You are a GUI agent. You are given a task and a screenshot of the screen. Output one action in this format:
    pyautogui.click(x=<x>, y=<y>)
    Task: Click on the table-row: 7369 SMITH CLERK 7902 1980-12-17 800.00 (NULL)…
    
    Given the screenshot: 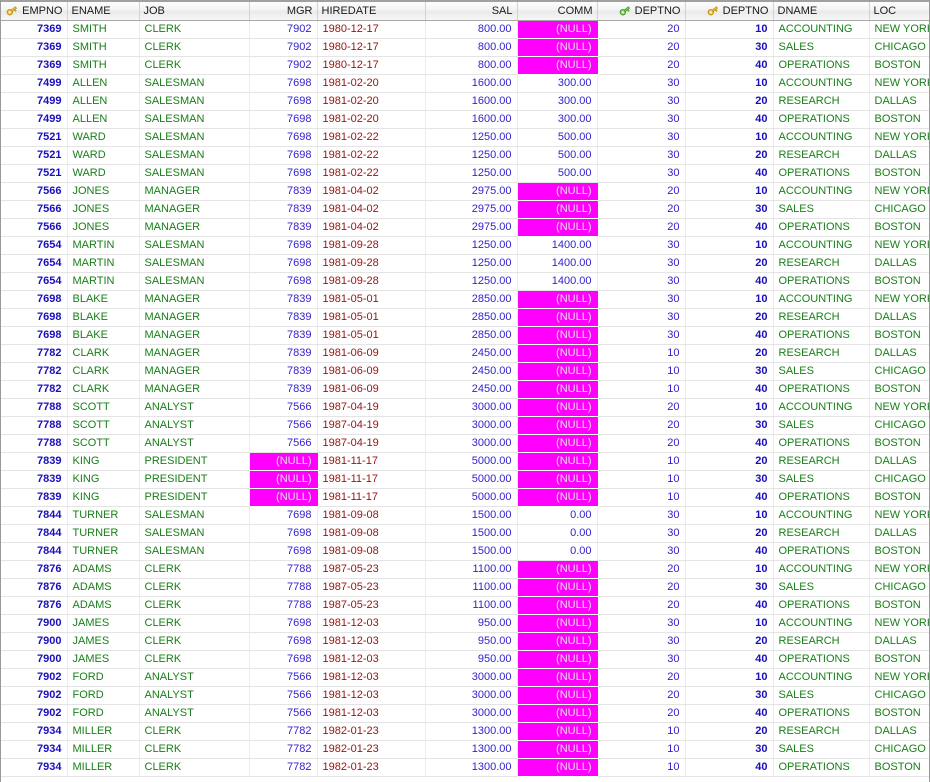 What is the action you would take?
    pyautogui.click(x=465, y=29)
    